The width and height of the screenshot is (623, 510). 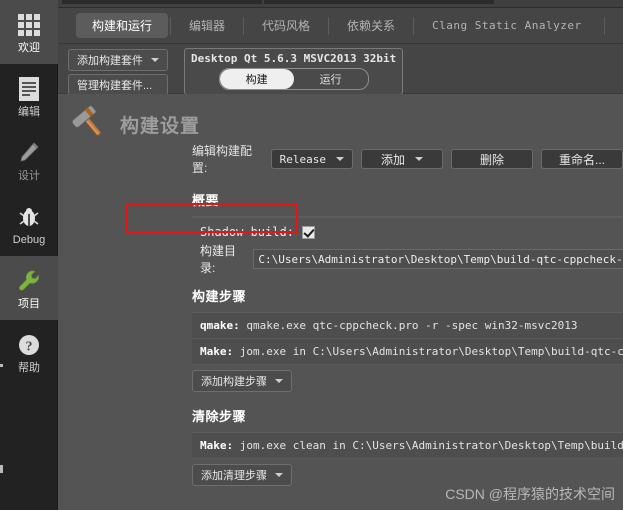 I want to click on edit-build-config-label: 编辑构建配置:, so click(x=222, y=159).